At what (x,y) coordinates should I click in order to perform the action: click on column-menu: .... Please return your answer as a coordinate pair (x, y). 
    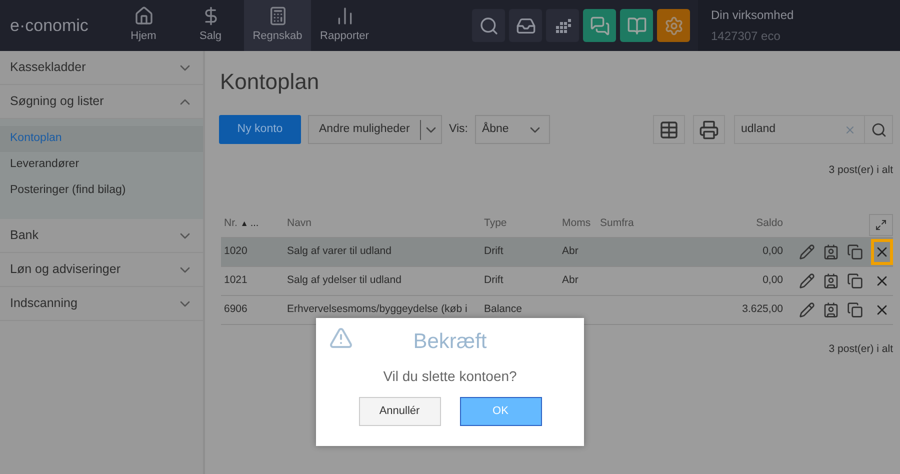
    Looking at the image, I should click on (254, 224).